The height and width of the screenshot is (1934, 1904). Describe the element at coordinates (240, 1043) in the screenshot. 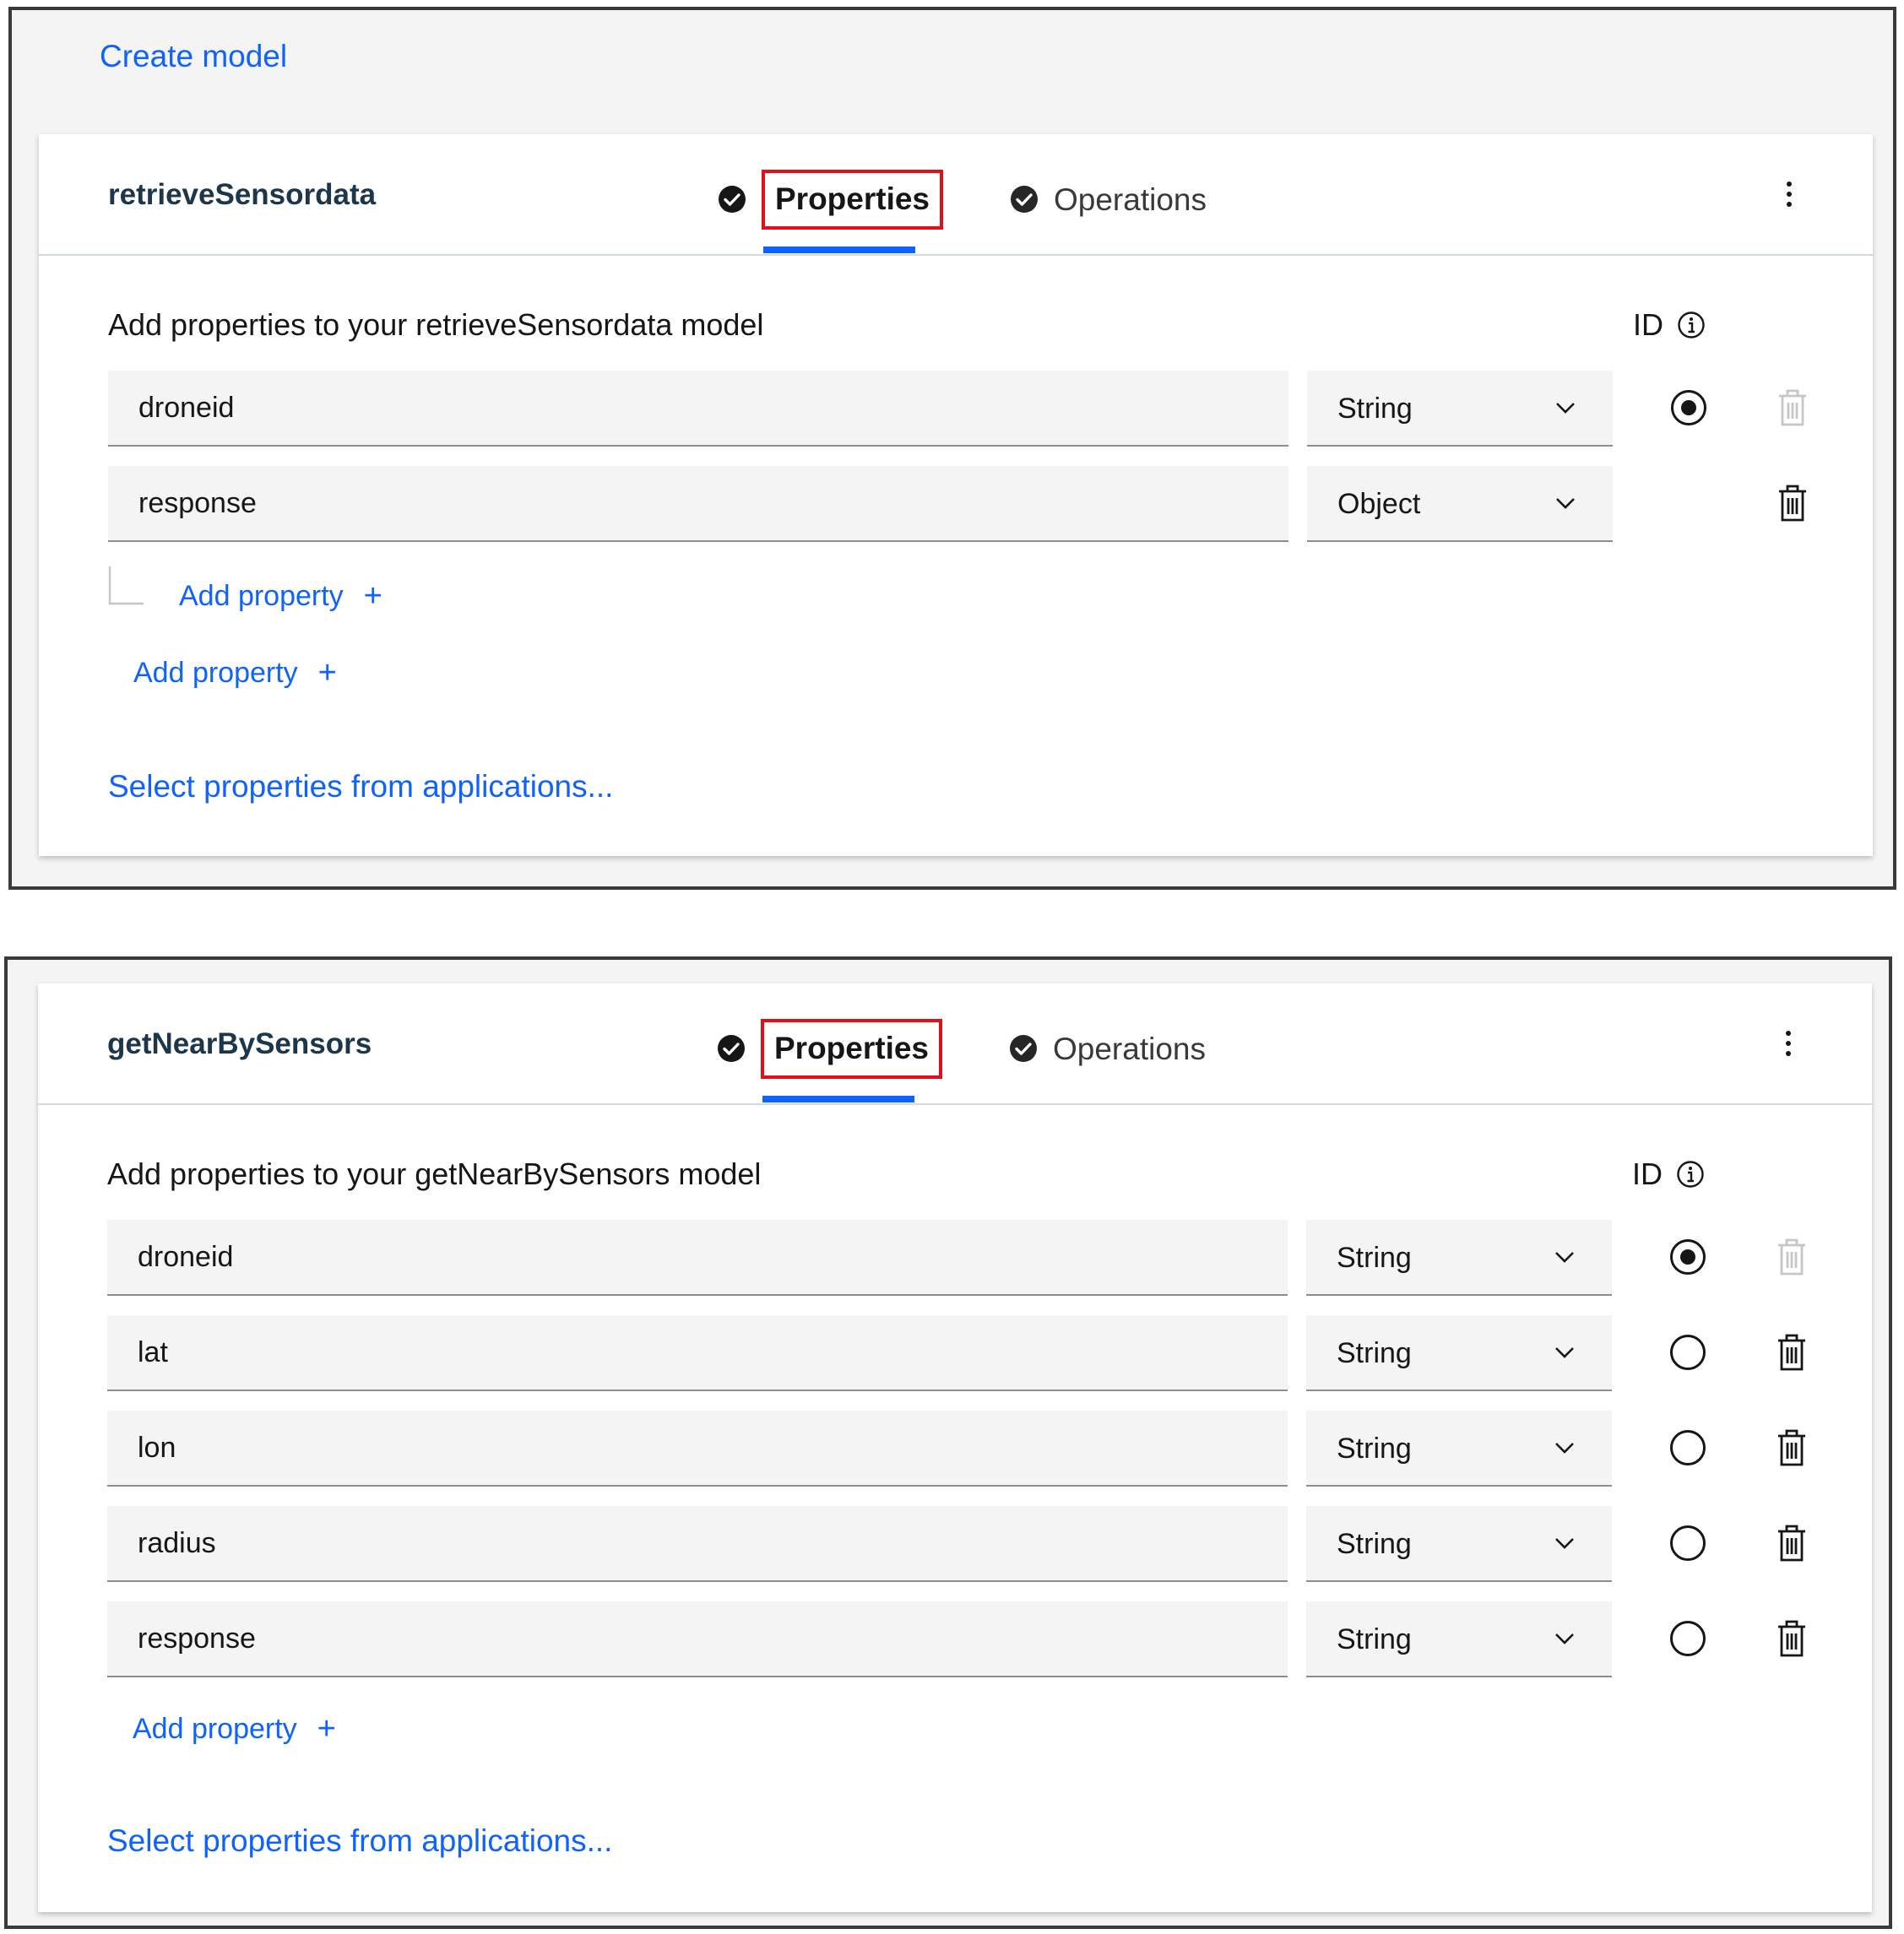

I see `model-name: getNearBySensors` at that location.